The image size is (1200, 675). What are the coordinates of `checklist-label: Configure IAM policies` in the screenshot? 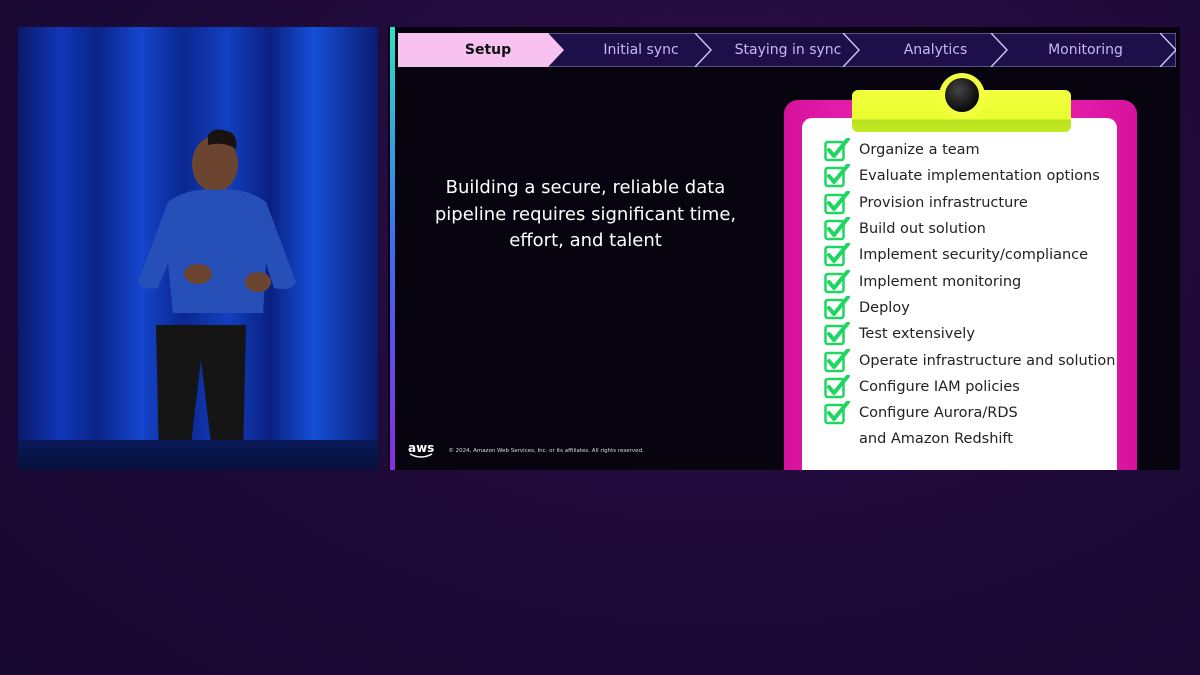 It's located at (939, 386).